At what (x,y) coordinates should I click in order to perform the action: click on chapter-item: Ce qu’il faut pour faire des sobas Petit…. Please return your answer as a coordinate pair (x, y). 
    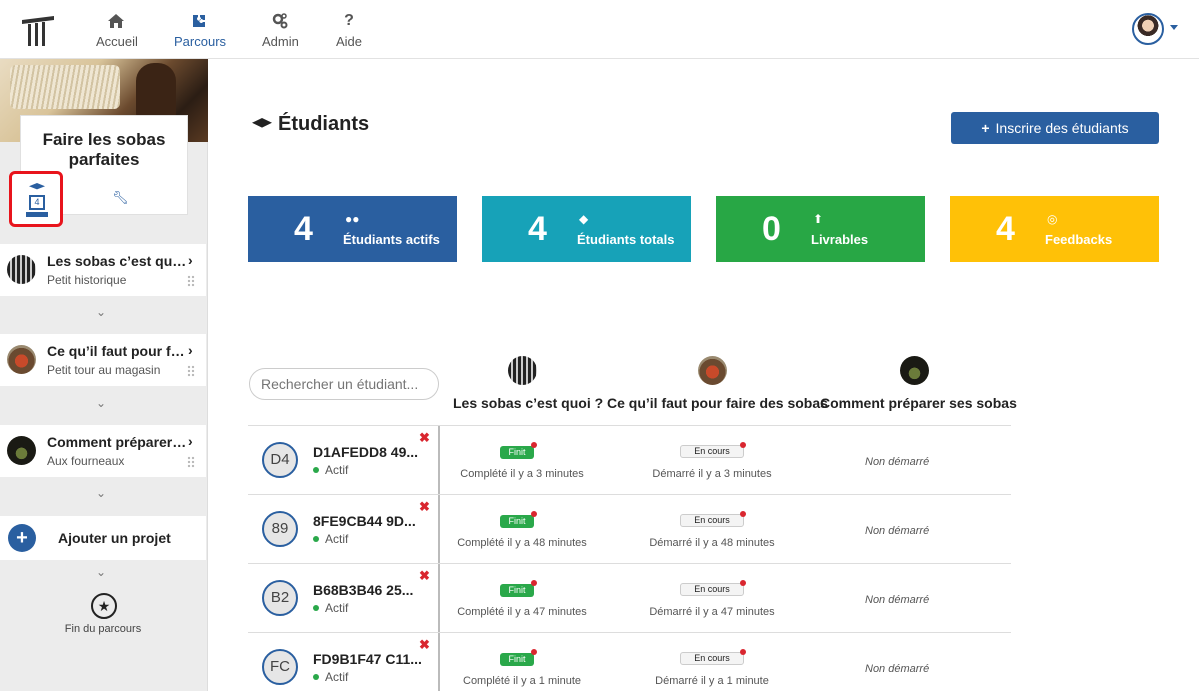
    Looking at the image, I should click on (103, 360).